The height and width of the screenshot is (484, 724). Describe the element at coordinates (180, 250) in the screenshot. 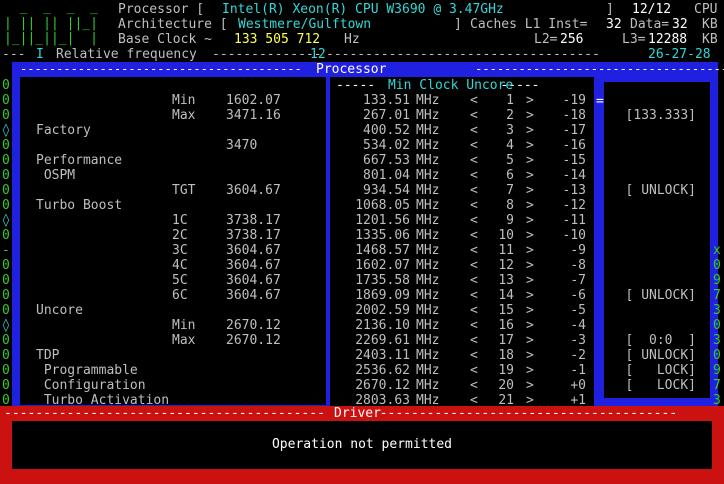

I see `processor-row-sub: 3C` at that location.